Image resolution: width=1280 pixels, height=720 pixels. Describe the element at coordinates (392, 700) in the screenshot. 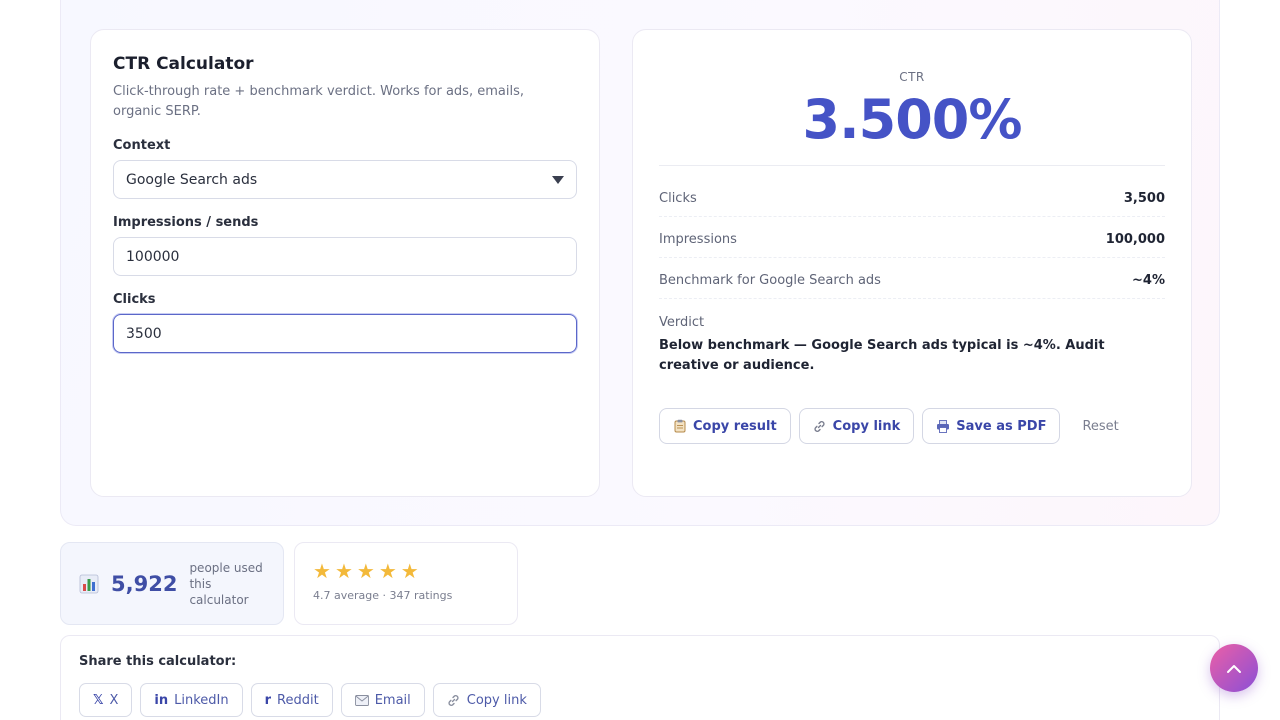

I see `share-email-label: Email` at that location.